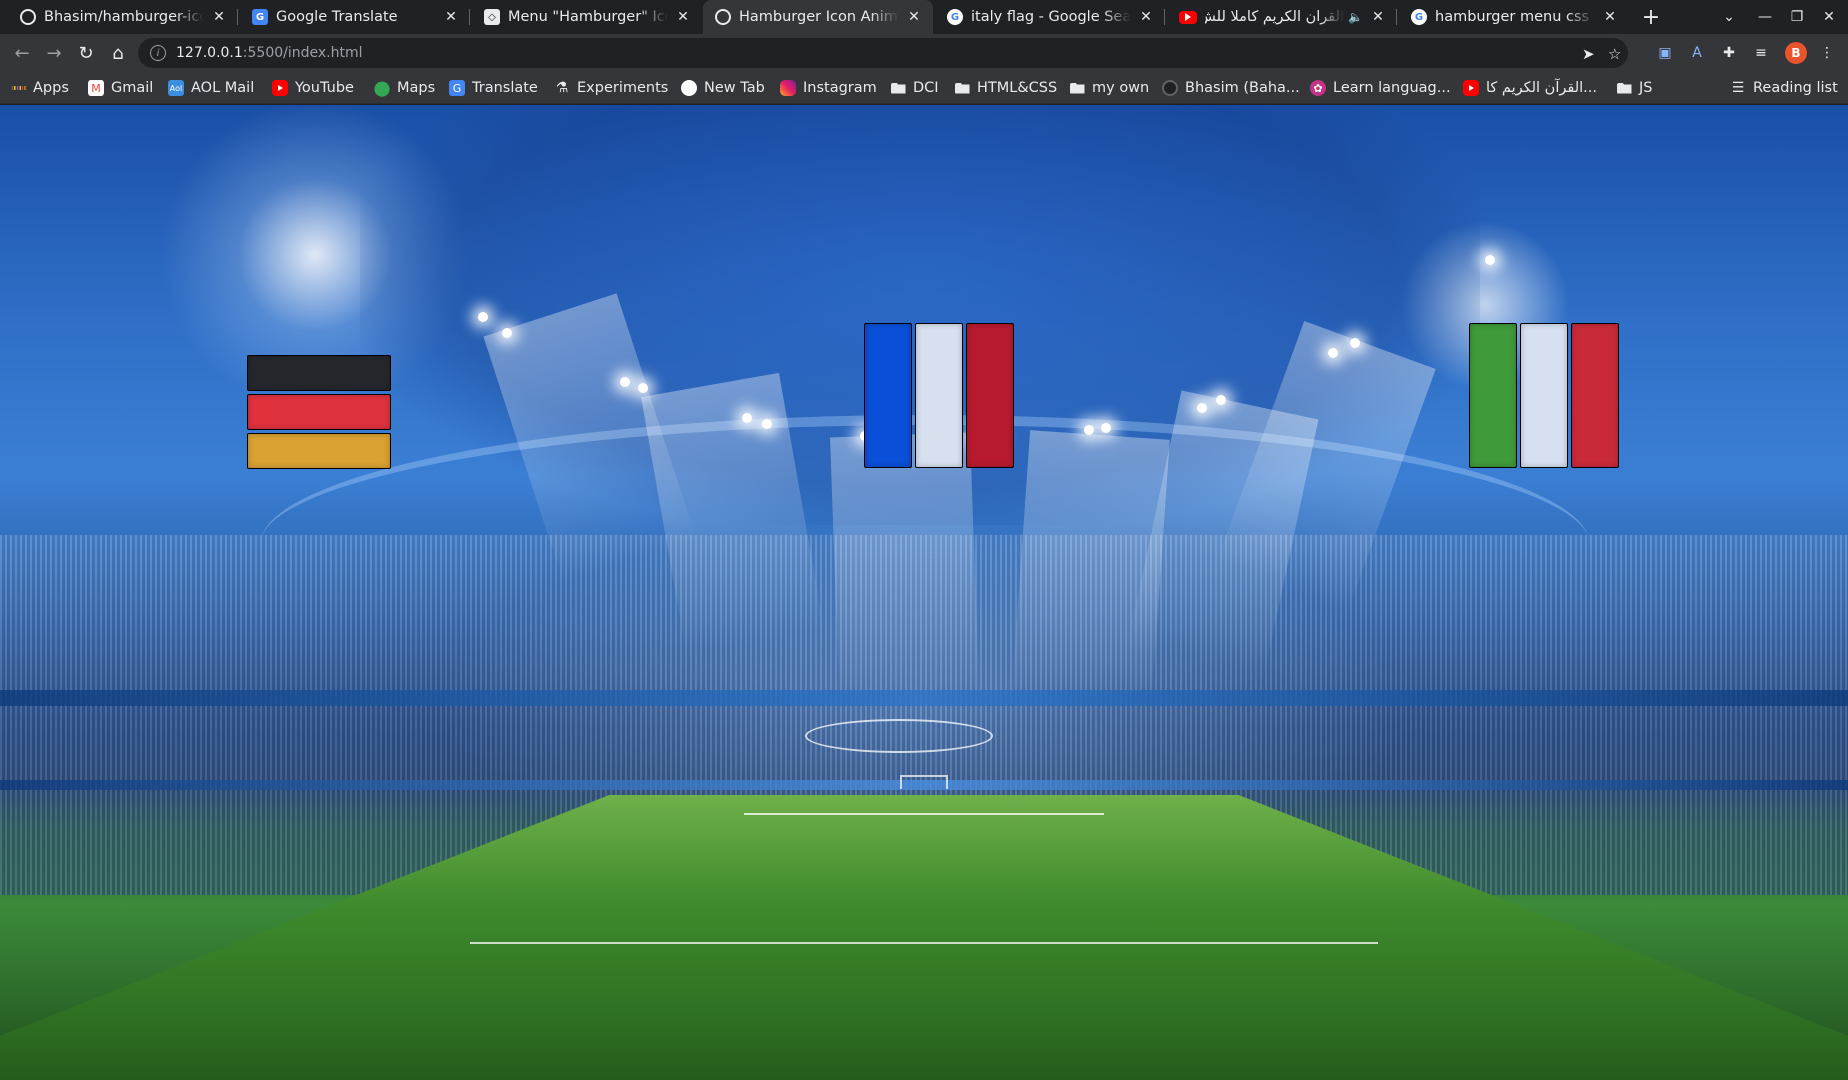  Describe the element at coordinates (118, 53) in the screenshot. I see `home-button: ⌂` at that location.